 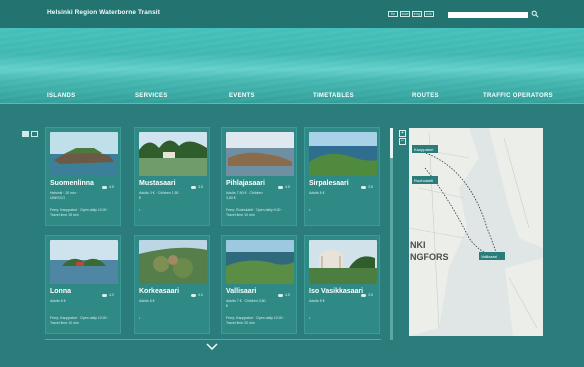 I want to click on island-card: Iso Vasikkasaari 3.5 Adults 5 € •, so click(x=342, y=284).